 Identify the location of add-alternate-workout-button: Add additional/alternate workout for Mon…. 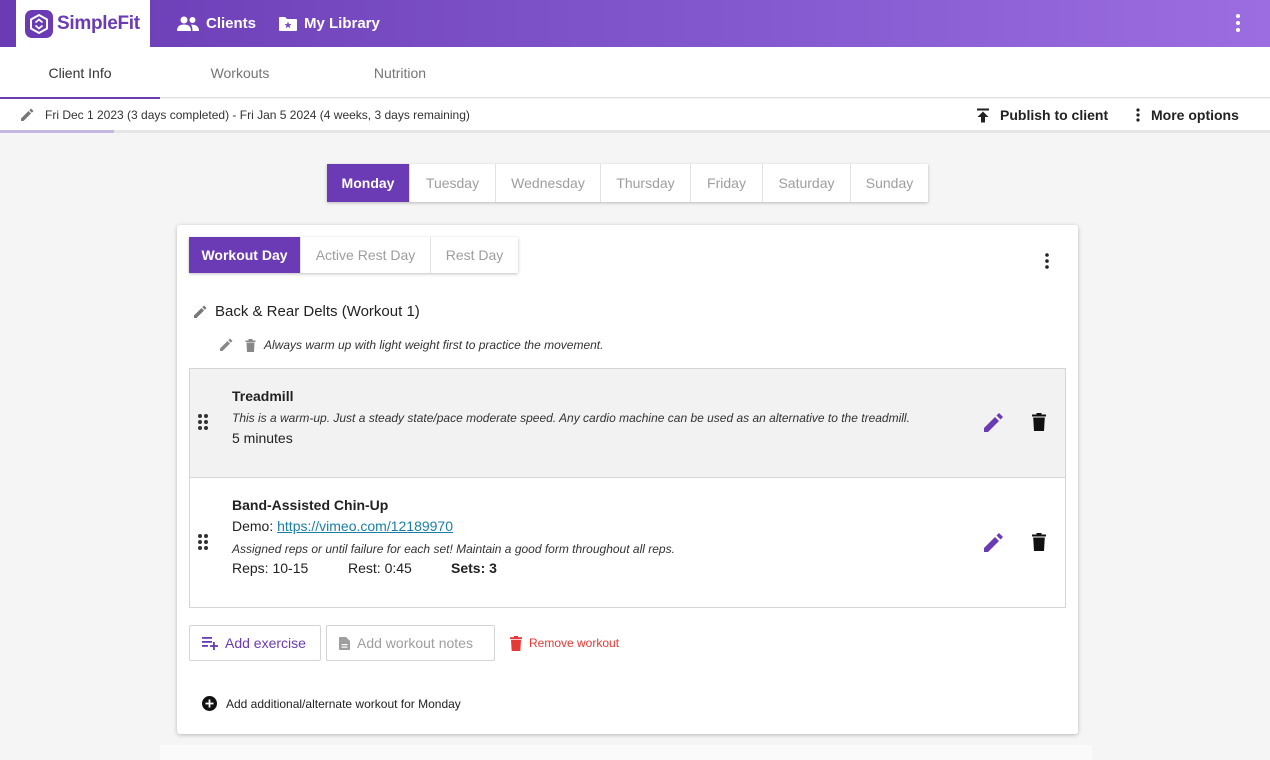
(331, 703).